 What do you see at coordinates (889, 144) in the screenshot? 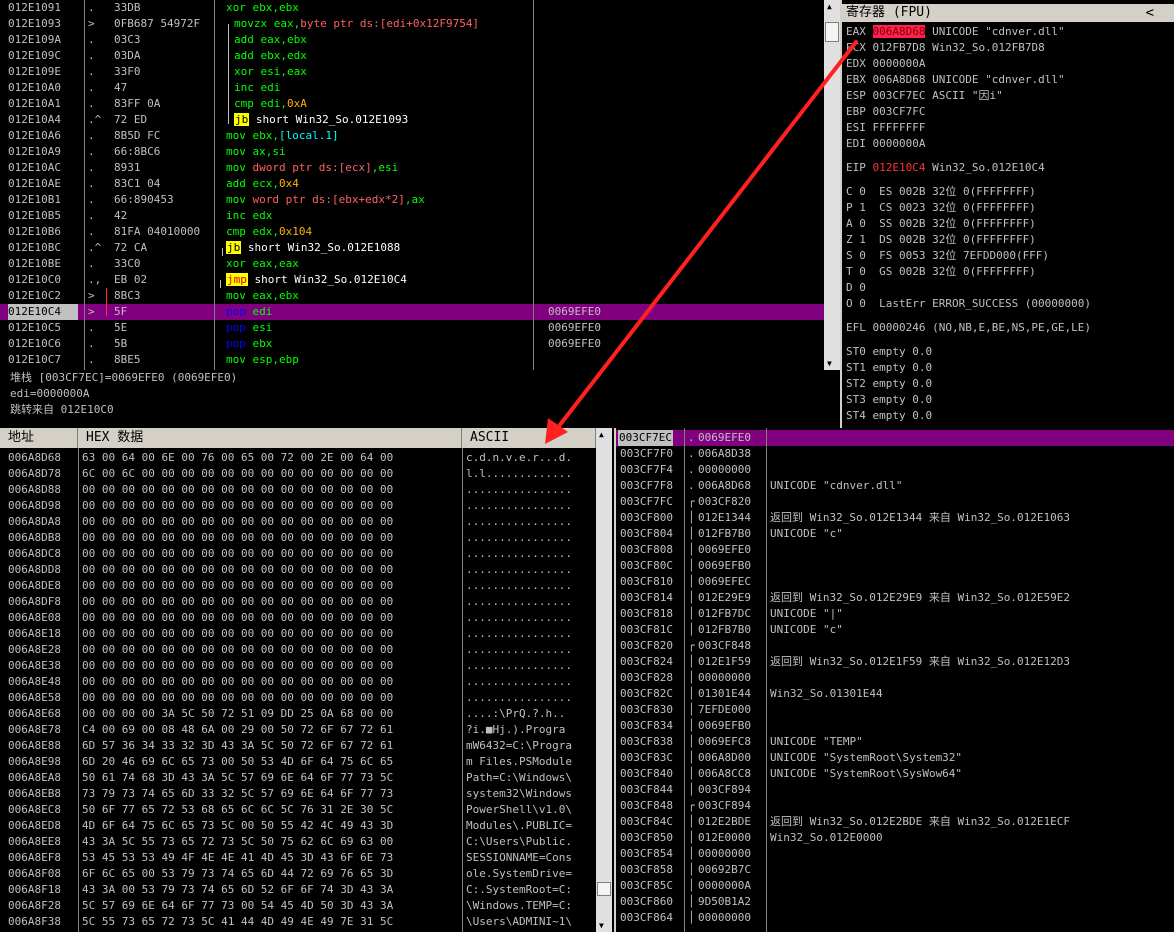
I see `register-edi: EDI 0000000A` at bounding box center [889, 144].